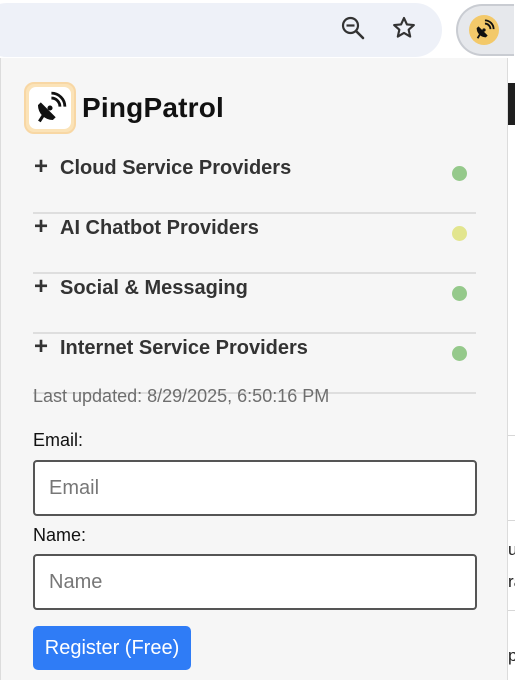 The height and width of the screenshot is (680, 515). What do you see at coordinates (511, 549) in the screenshot?
I see `background-text-fragment: ur` at bounding box center [511, 549].